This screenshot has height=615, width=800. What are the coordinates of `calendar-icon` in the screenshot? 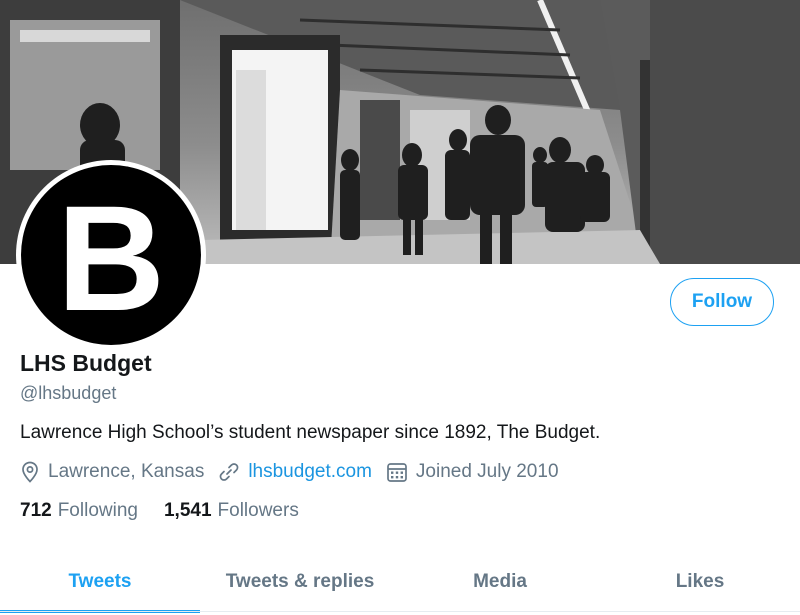 It's located at (397, 472).